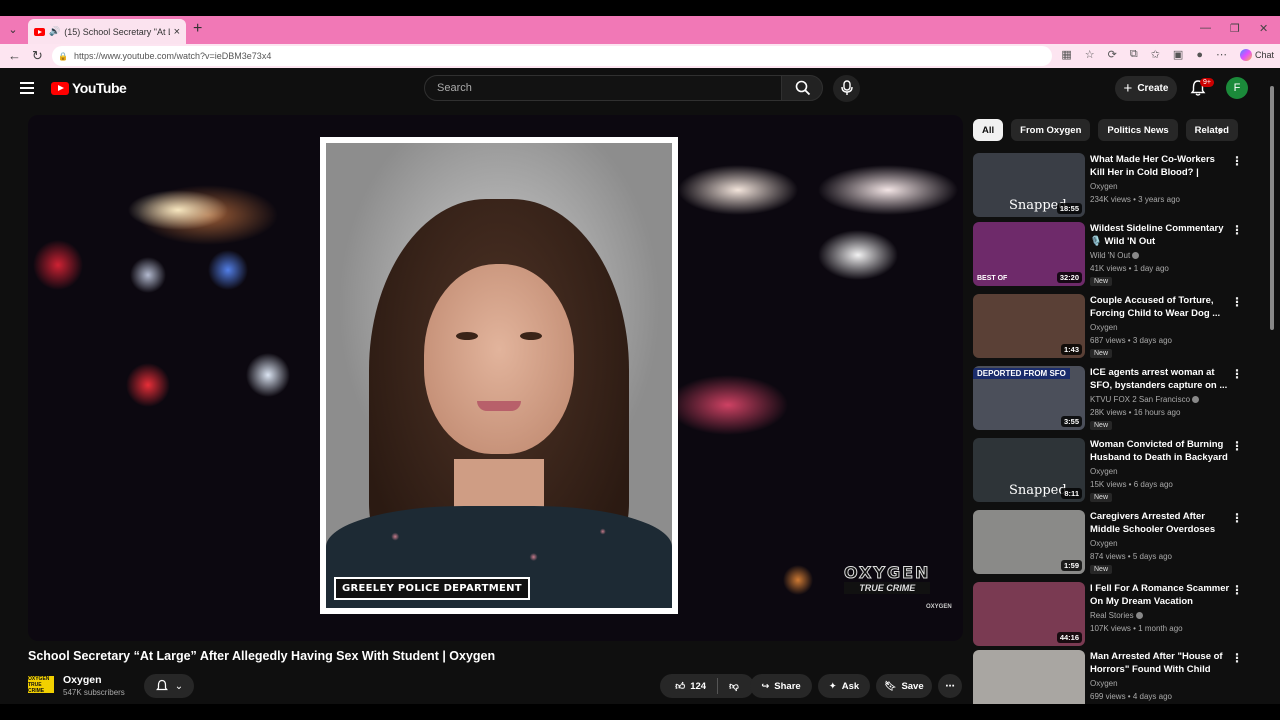  I want to click on speaker-icon: 🔊, so click(54, 31).